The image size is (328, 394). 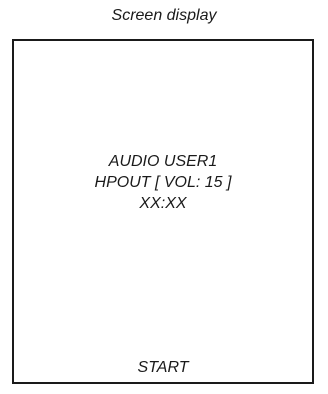 I want to click on screen-text-block: AUDIO USER1 HPOUT [ VOL: 15 ] XX:XX, so click(x=163, y=182).